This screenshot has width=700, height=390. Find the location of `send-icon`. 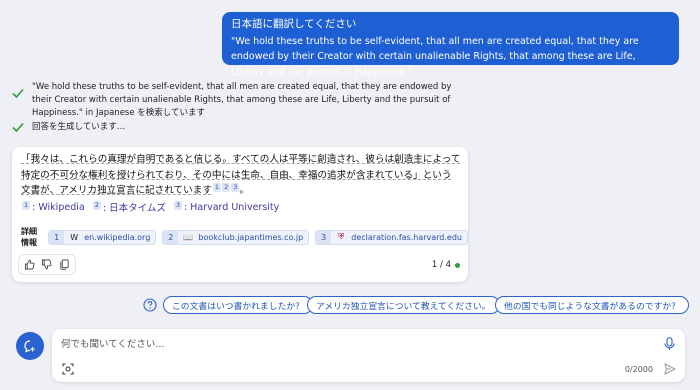

send-icon is located at coordinates (670, 369).